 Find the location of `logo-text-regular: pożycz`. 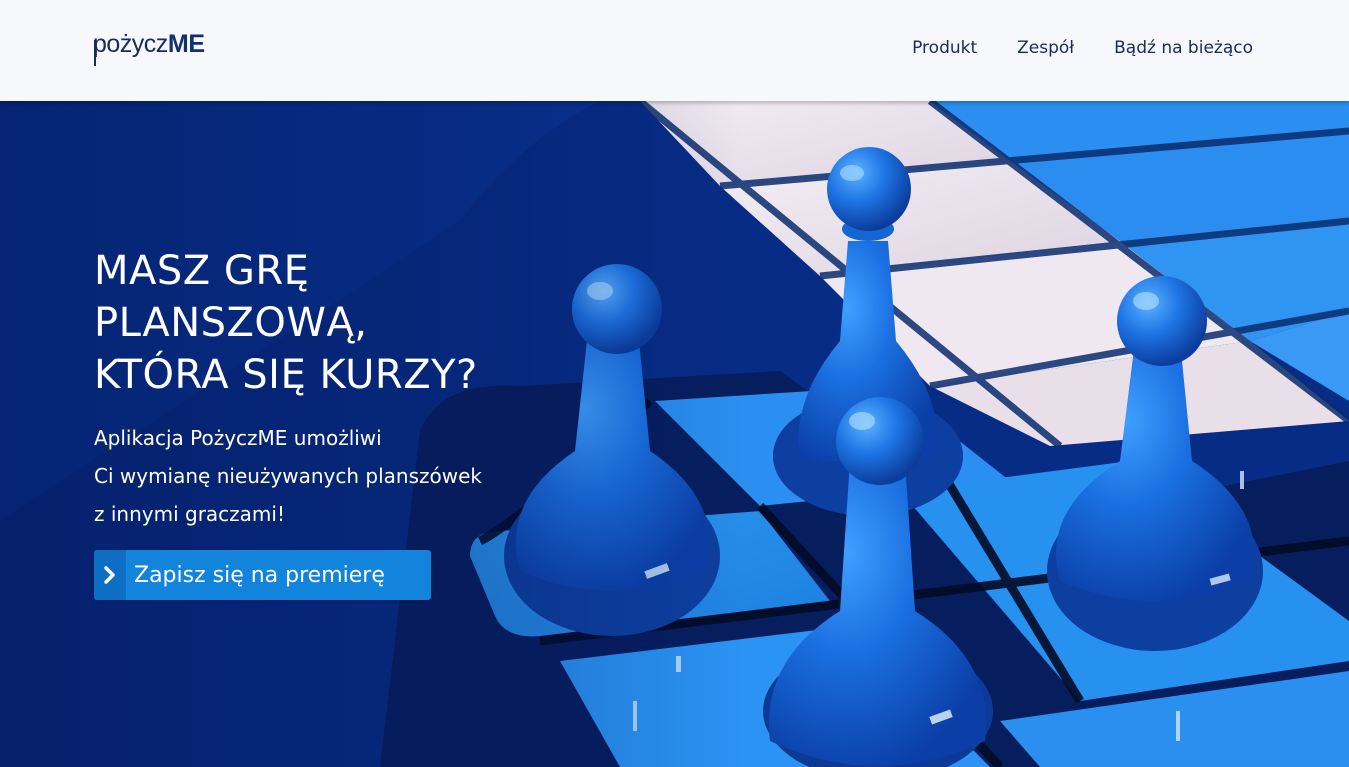

logo-text-regular: pożycz is located at coordinates (130, 44).